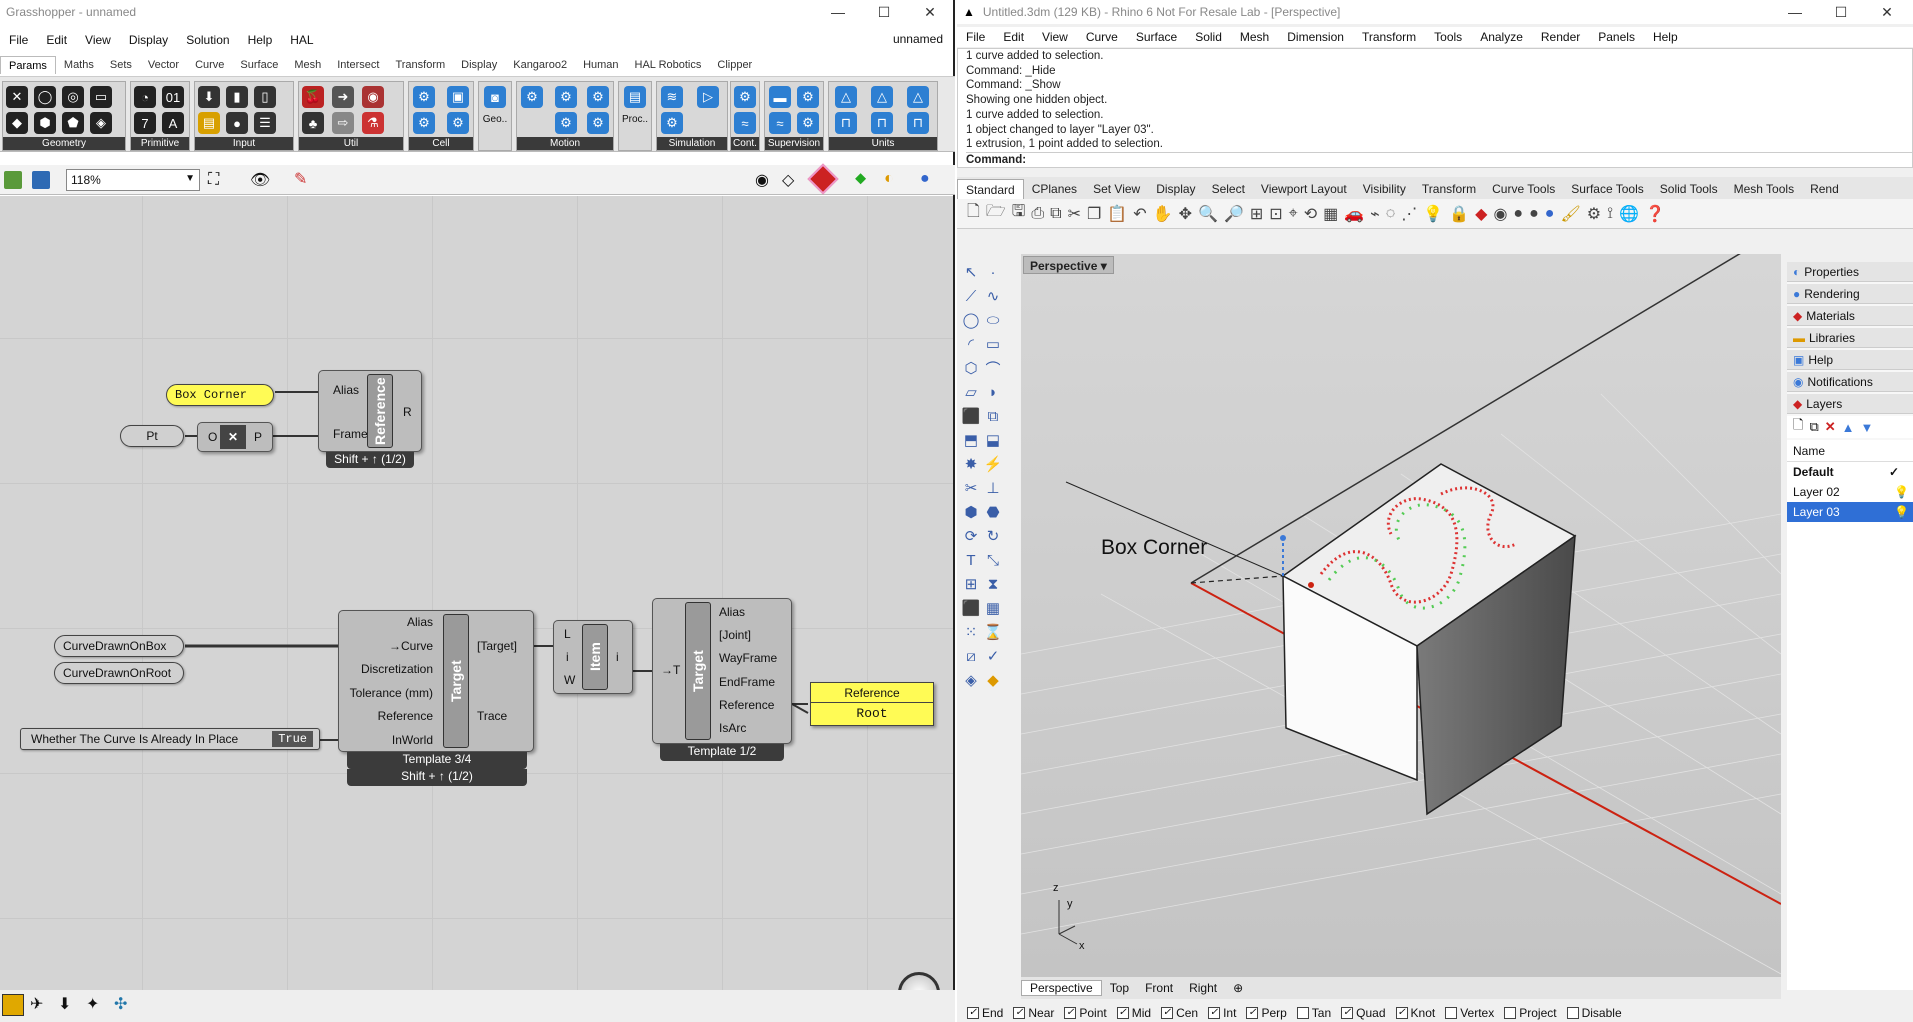 The width and height of the screenshot is (1913, 1022). I want to click on preview-shaded-icon, so click(823, 179).